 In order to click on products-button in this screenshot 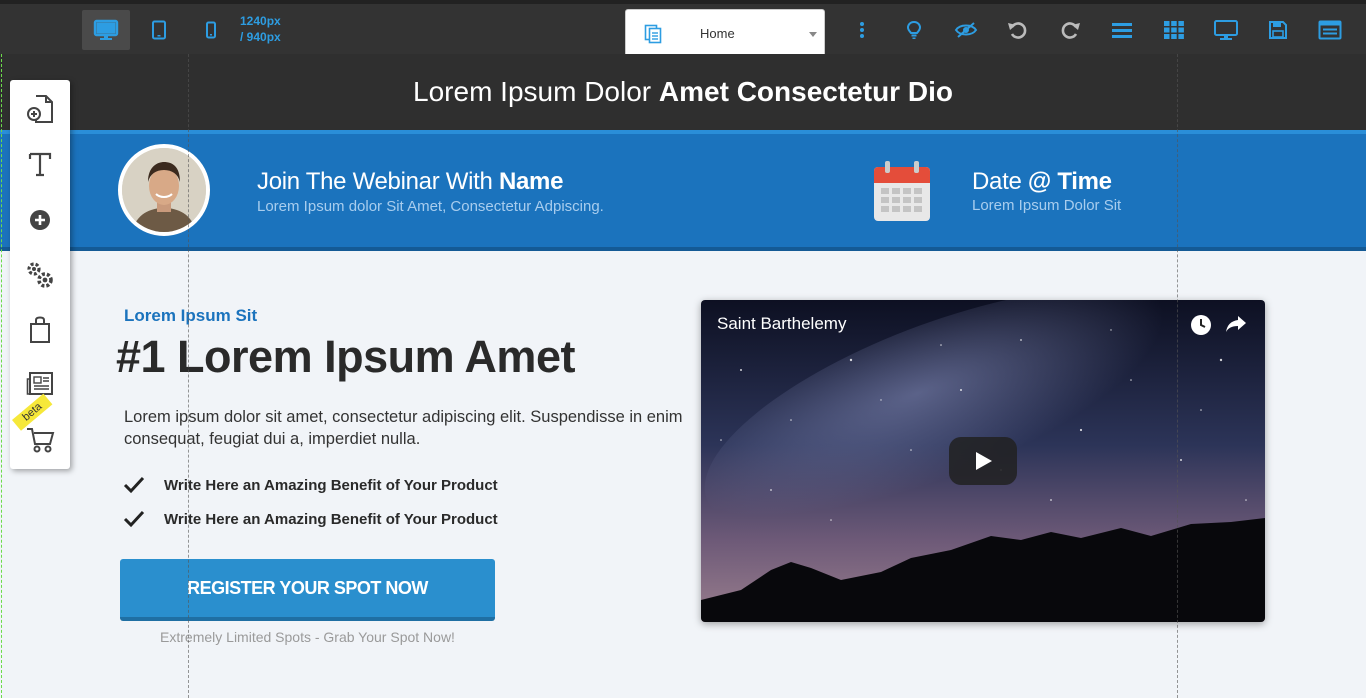, I will do `click(40, 330)`.